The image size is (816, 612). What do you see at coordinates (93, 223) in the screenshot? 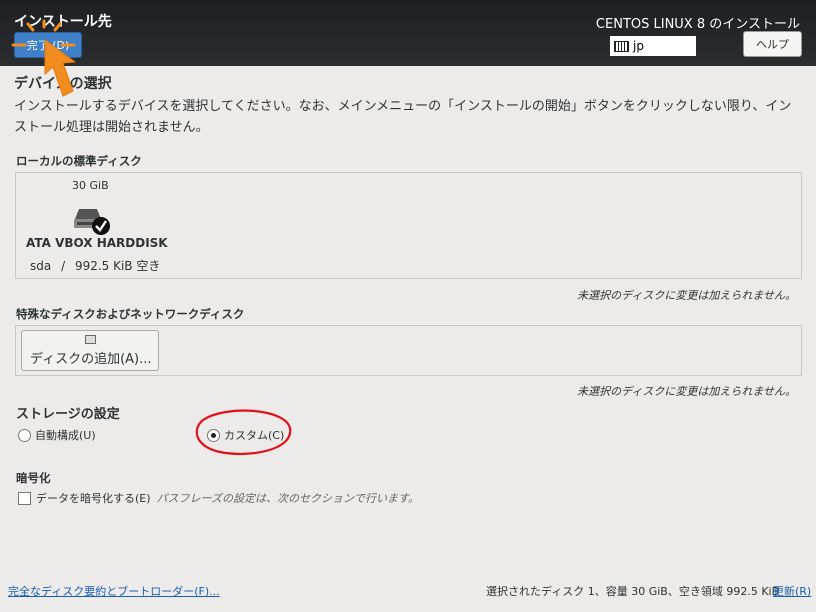
I see `harddisk-icon` at bounding box center [93, 223].